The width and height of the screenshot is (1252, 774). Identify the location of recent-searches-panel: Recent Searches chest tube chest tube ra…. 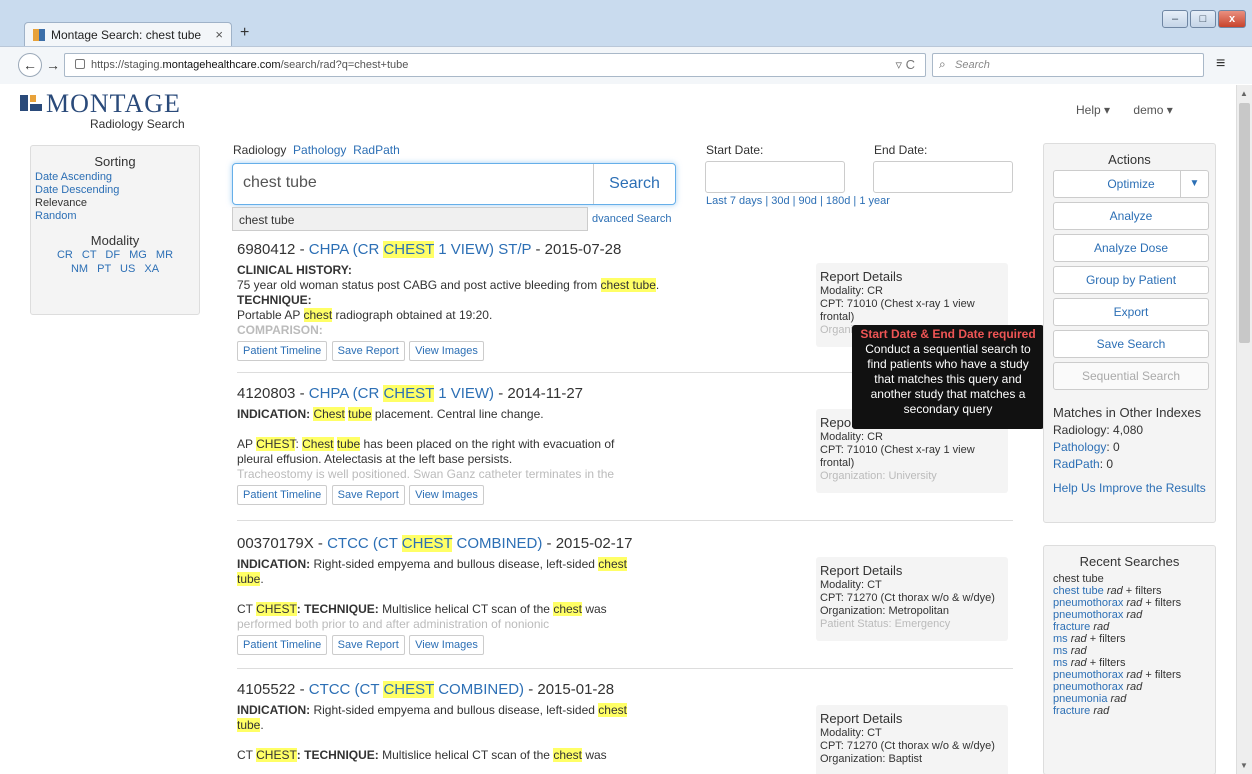
(1129, 659).